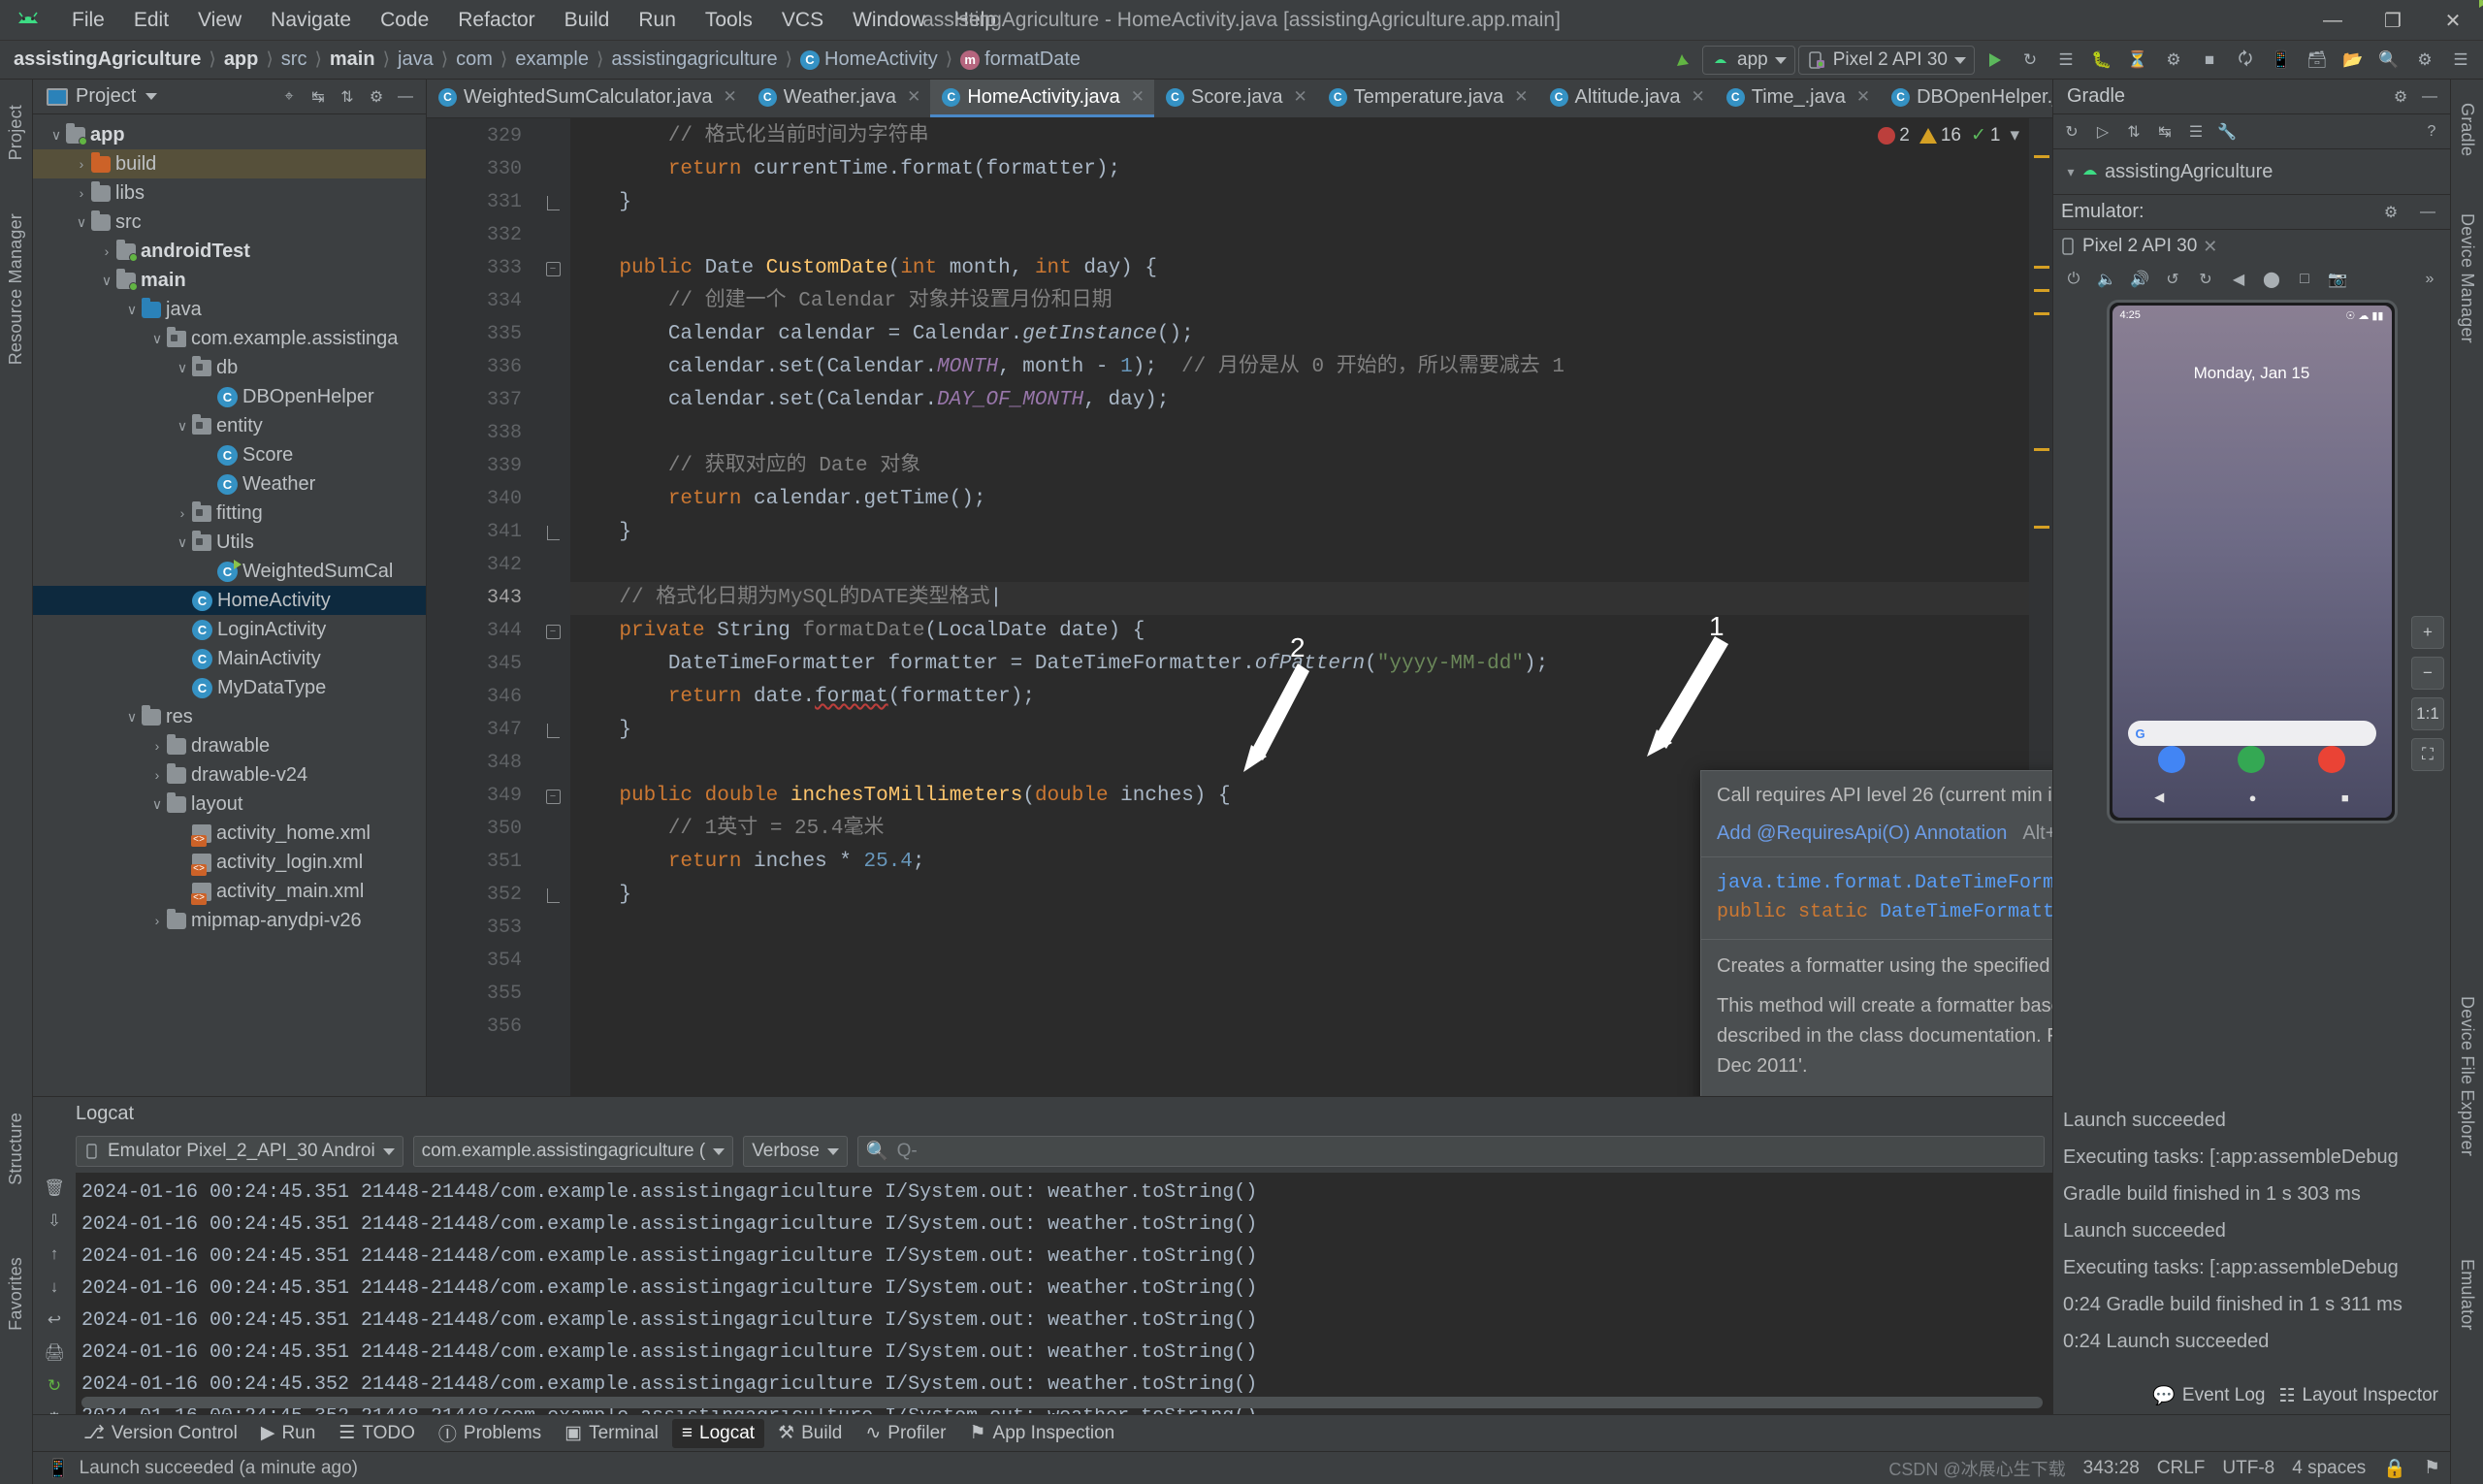  Describe the element at coordinates (2453, 20) in the screenshot. I see `close-button: ✕` at that location.